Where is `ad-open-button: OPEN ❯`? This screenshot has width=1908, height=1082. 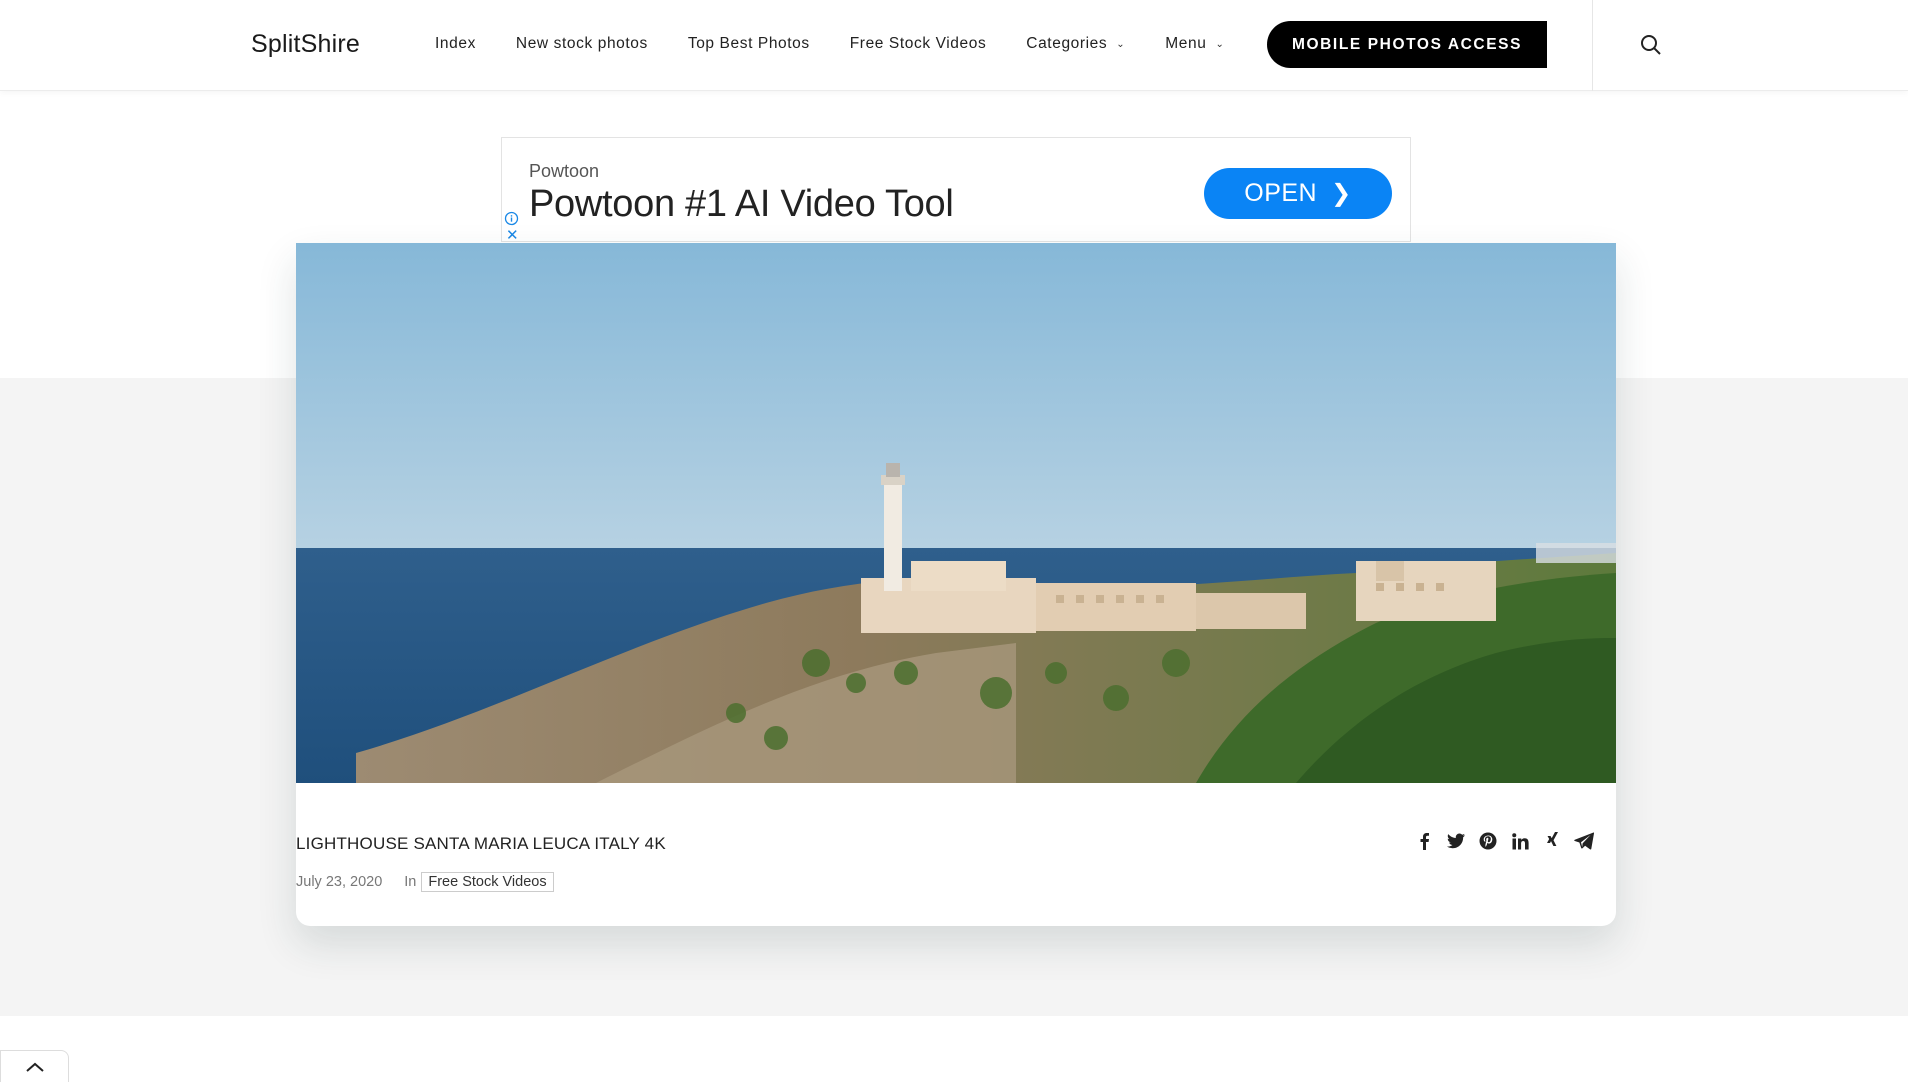
ad-open-button: OPEN ❯ is located at coordinates (1298, 193).